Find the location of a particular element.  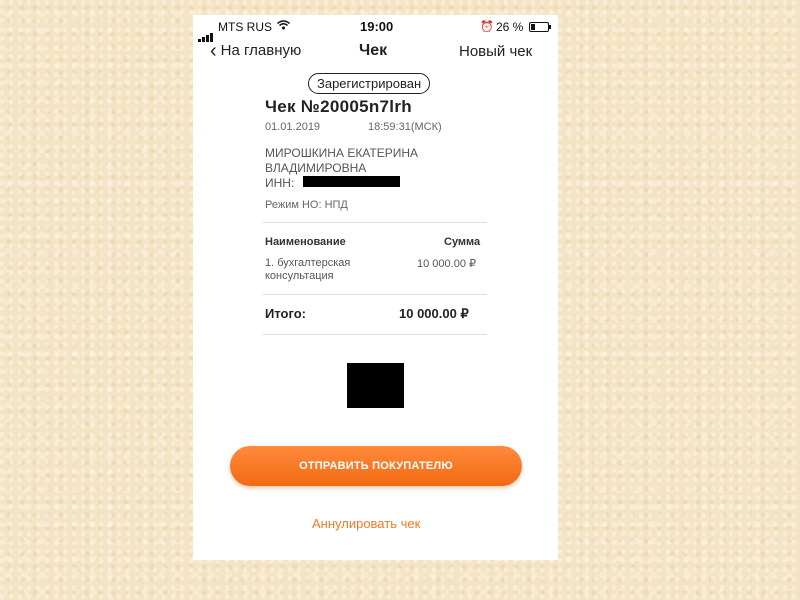

send-to-buyer-button: ОТПРАВИТЬ ПОКУПАТЕЛЮ is located at coordinates (376, 466).